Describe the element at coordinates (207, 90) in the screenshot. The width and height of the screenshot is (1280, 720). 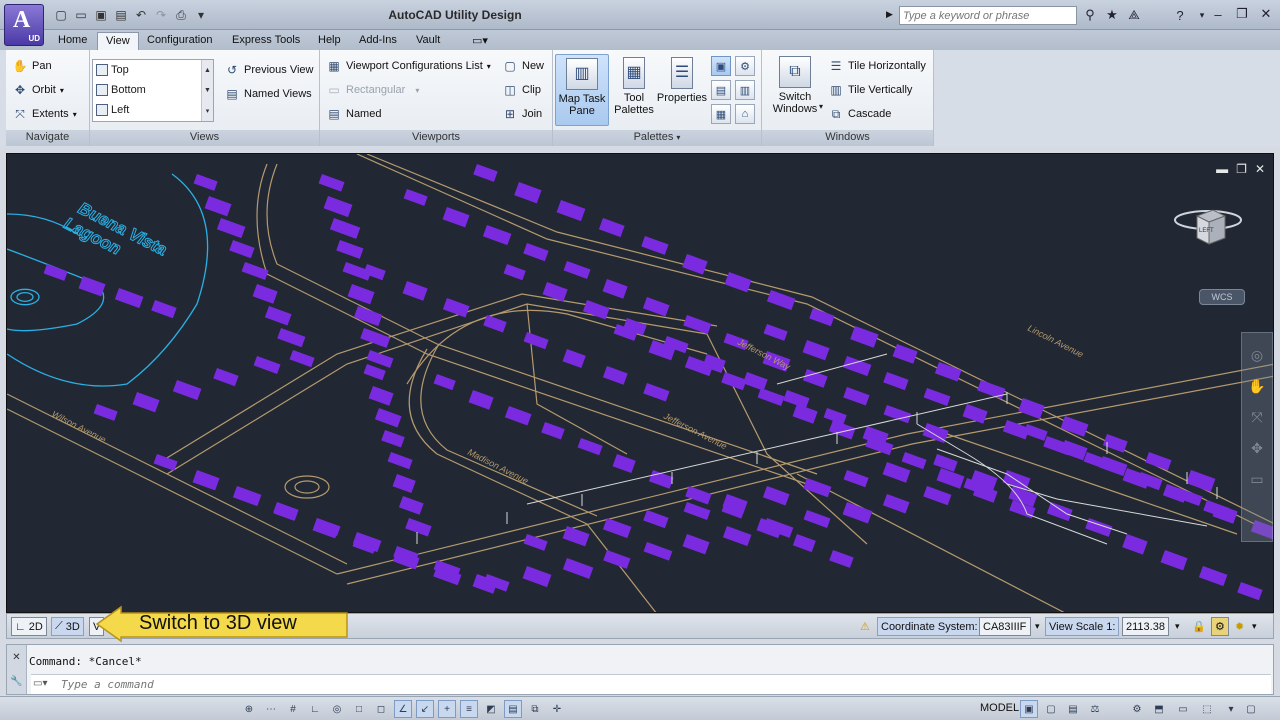
I see `views-list-scrollbar: ▲ ▼ ▾` at that location.